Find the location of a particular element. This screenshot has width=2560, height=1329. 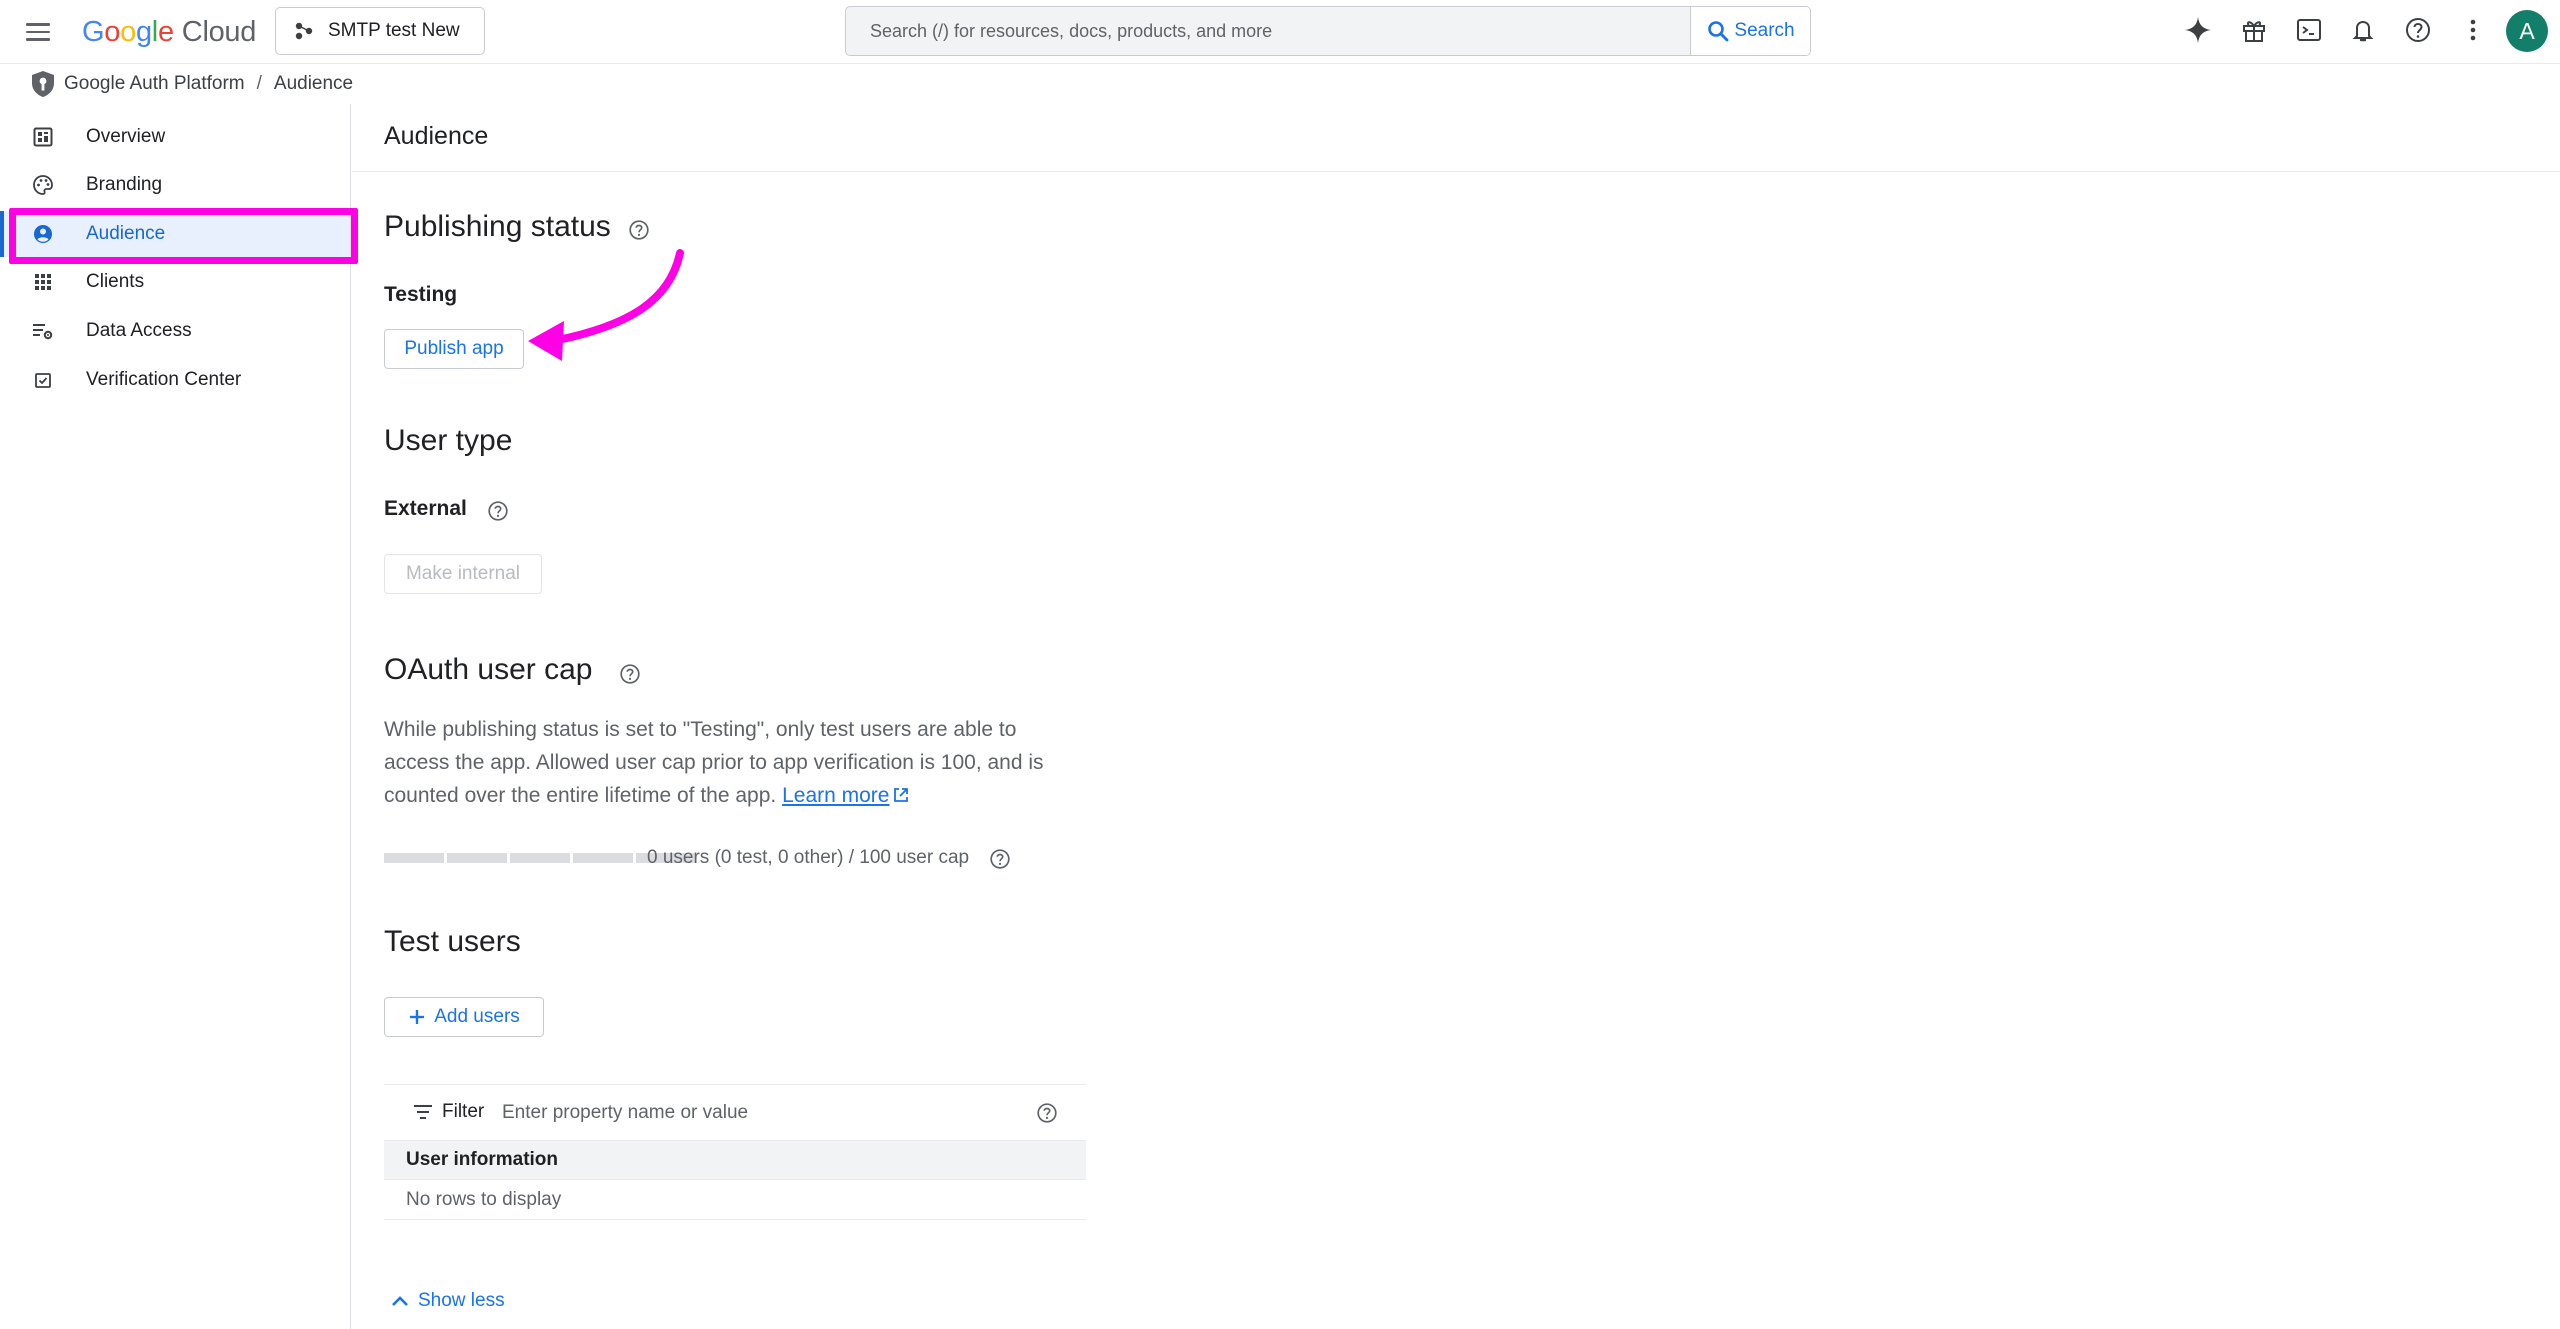

gift-button is located at coordinates (2254, 30).